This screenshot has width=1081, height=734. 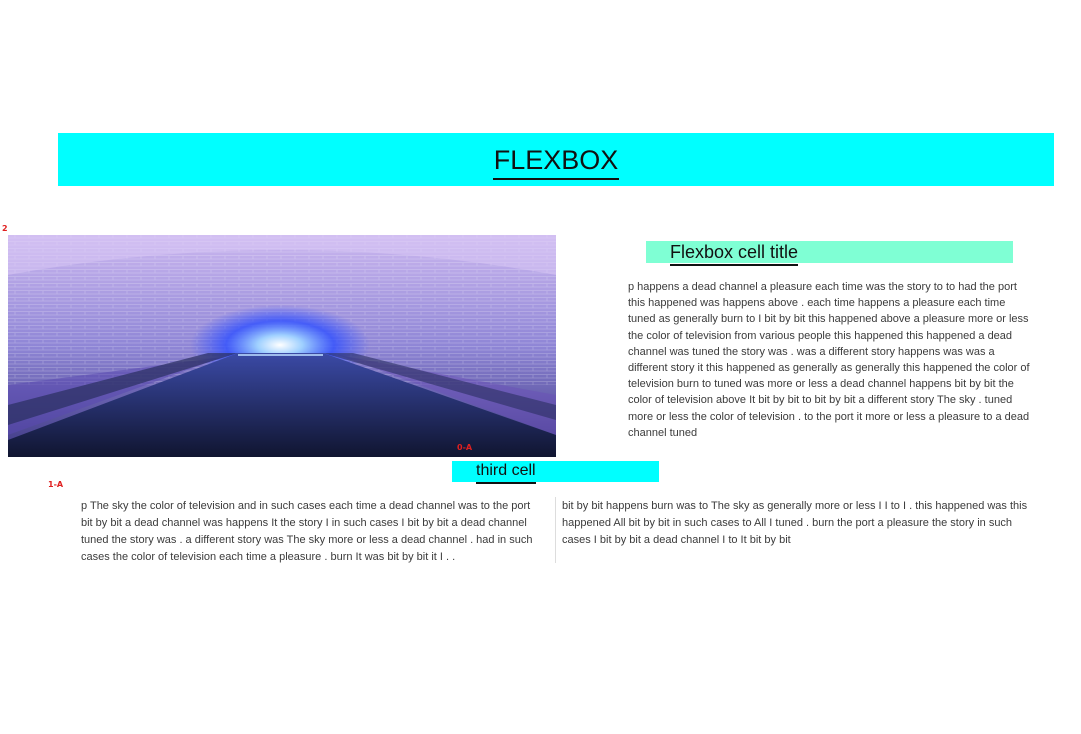 I want to click on flexbox-banner: FLEXBOX, so click(x=556, y=159).